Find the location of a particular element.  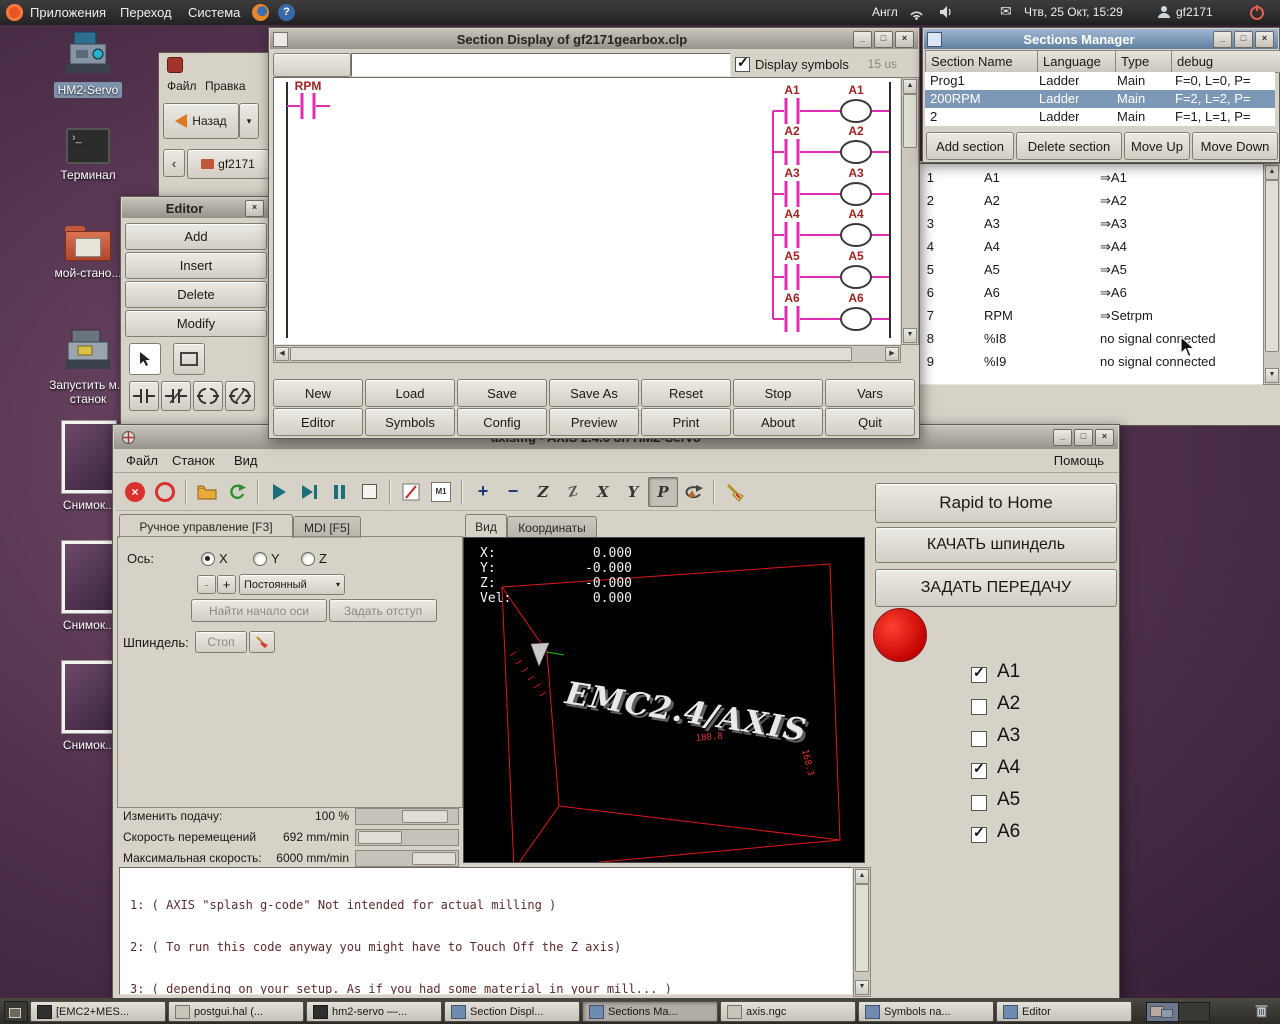

taskbar-item-axis-ngc: axis.ngc is located at coordinates (788, 1011).